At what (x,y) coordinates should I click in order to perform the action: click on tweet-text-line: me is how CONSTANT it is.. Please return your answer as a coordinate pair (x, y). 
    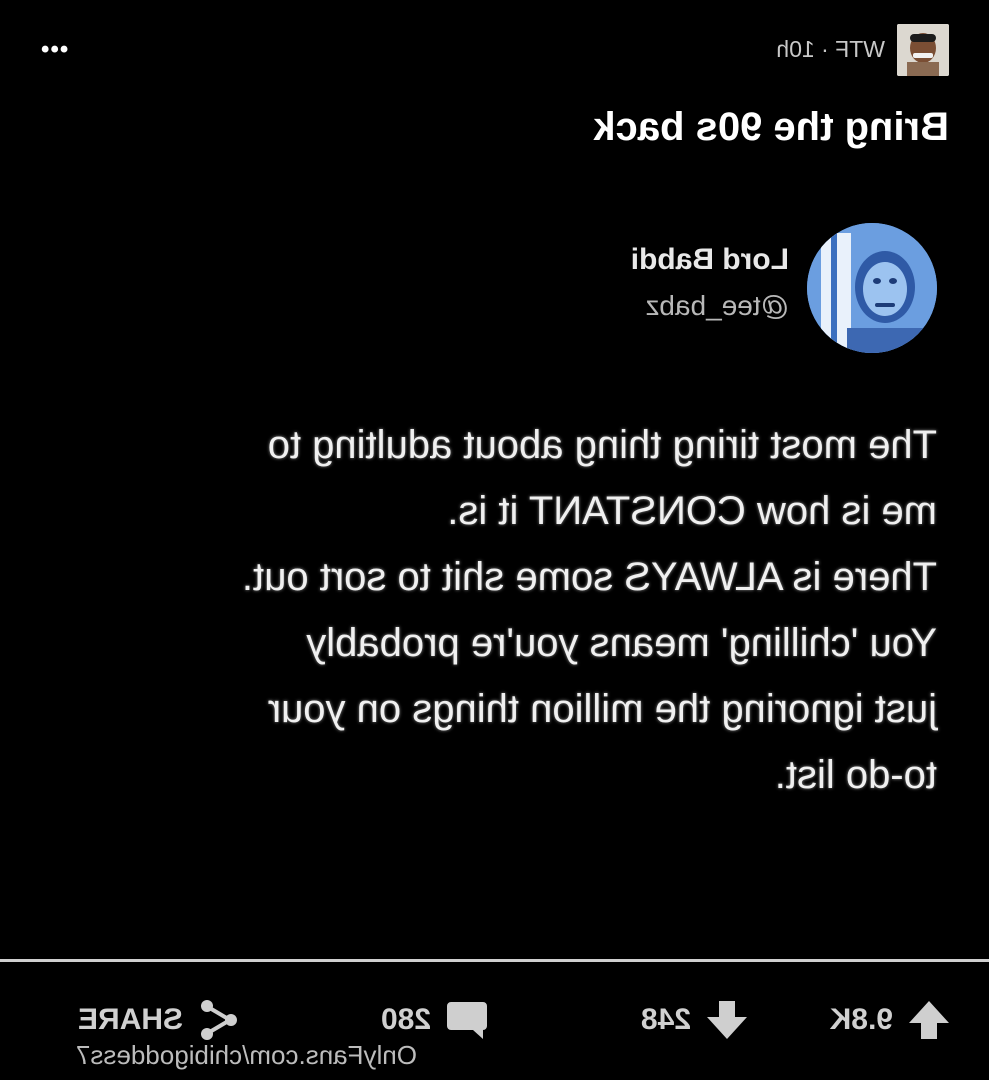
    Looking at the image, I should click on (692, 511).